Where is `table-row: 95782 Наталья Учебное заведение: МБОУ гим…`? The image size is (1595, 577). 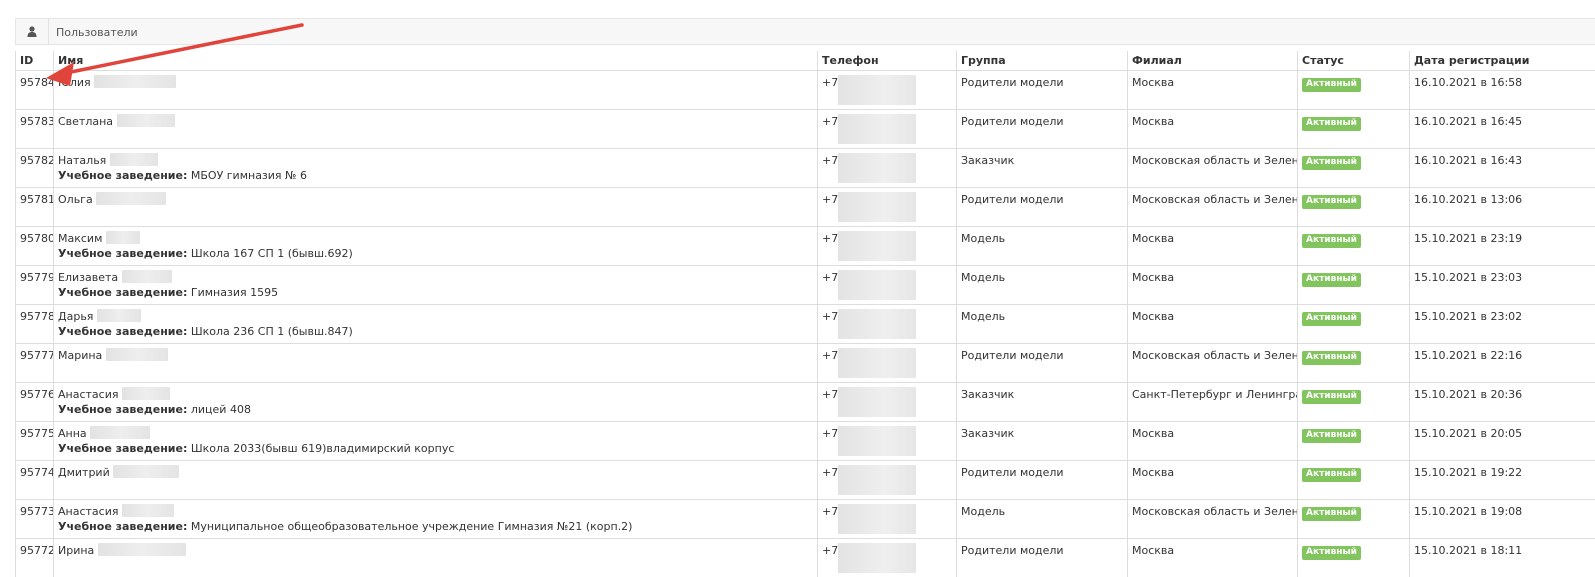
table-row: 95782 Наталья Учебное заведение: МБОУ гим… is located at coordinates (805, 168).